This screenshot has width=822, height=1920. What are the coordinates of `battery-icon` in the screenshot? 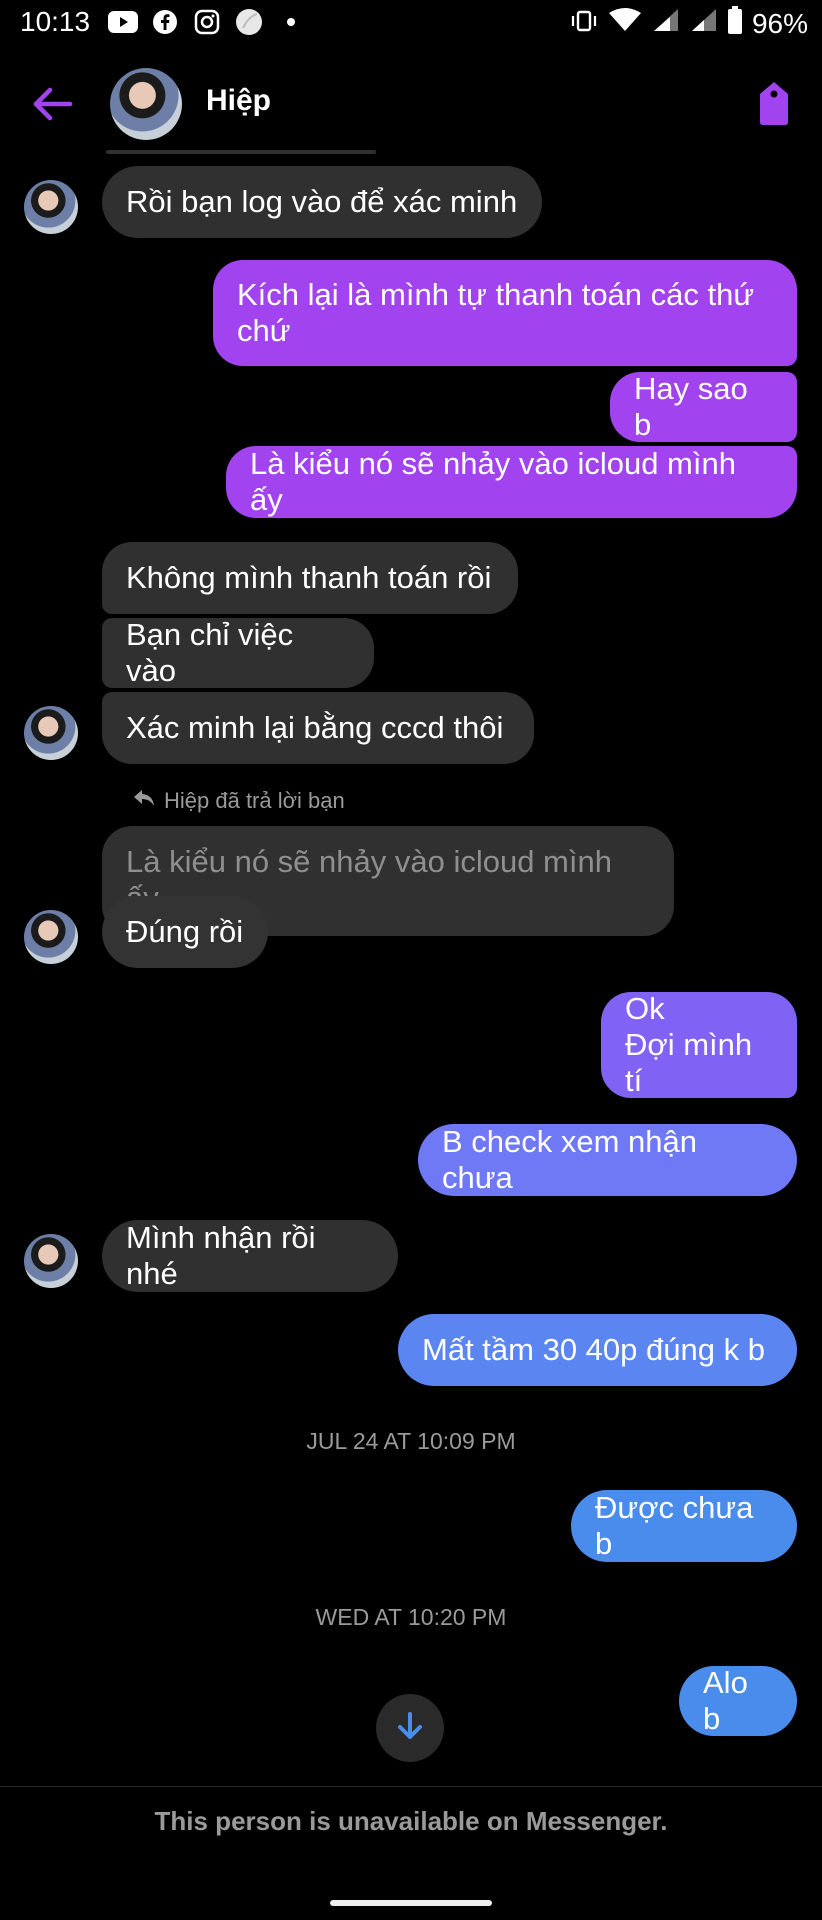 It's located at (734, 23).